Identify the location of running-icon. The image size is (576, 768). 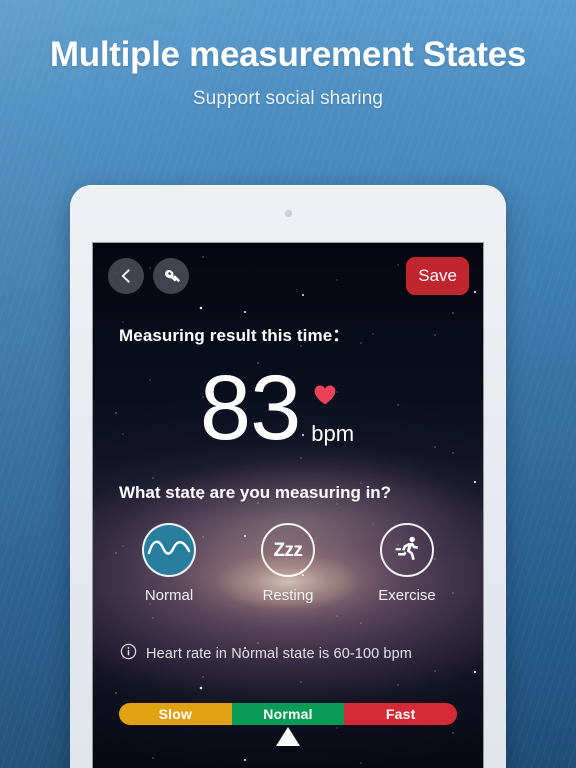
(407, 550).